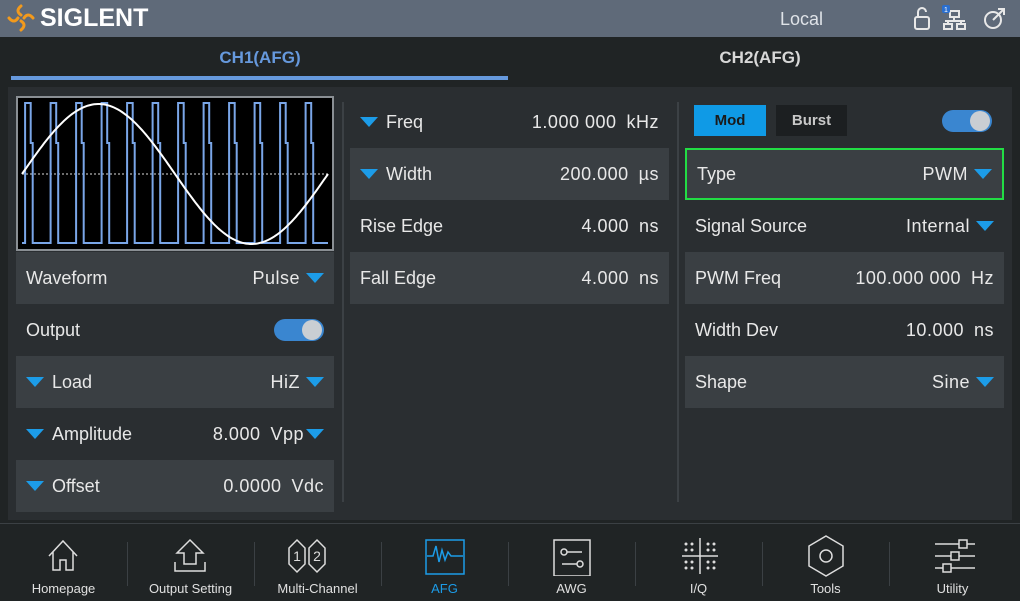 This screenshot has width=1020, height=601. Describe the element at coordinates (730, 120) in the screenshot. I see `mod-button: Mod` at that location.